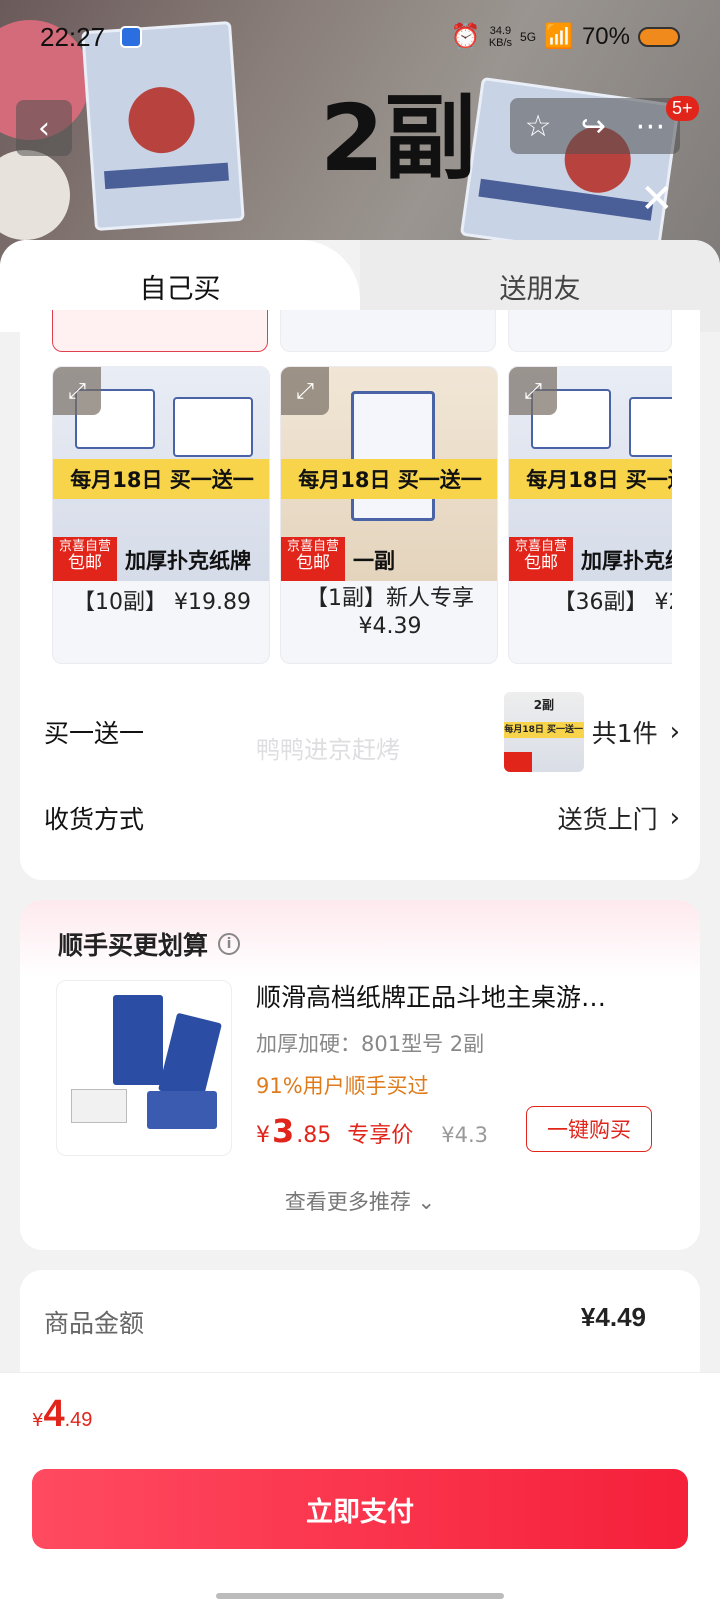 The width and height of the screenshot is (720, 1600). I want to click on subtotal-label: 商品金额, so click(94, 1323).